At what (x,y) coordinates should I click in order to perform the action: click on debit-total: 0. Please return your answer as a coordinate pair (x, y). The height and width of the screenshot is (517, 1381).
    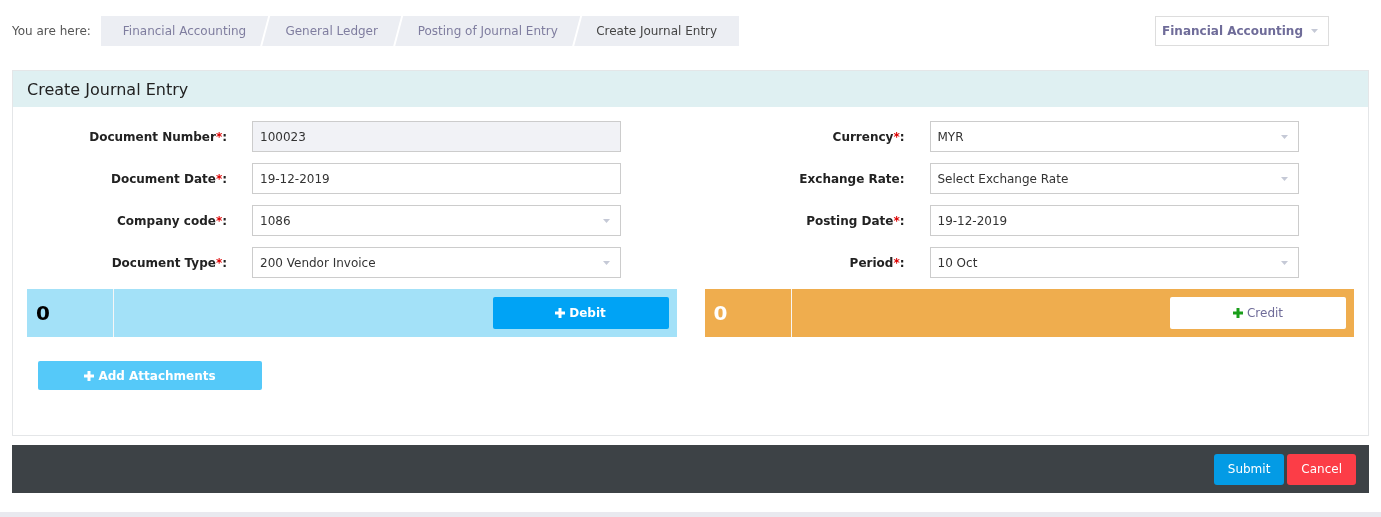
    Looking at the image, I should click on (70, 313).